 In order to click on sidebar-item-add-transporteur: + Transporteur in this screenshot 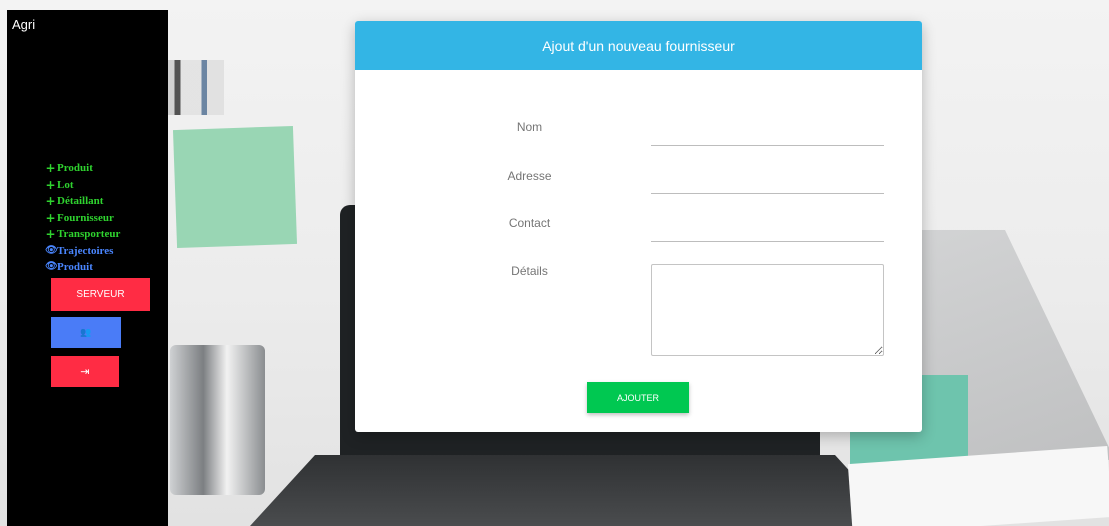, I will do `click(82, 234)`.